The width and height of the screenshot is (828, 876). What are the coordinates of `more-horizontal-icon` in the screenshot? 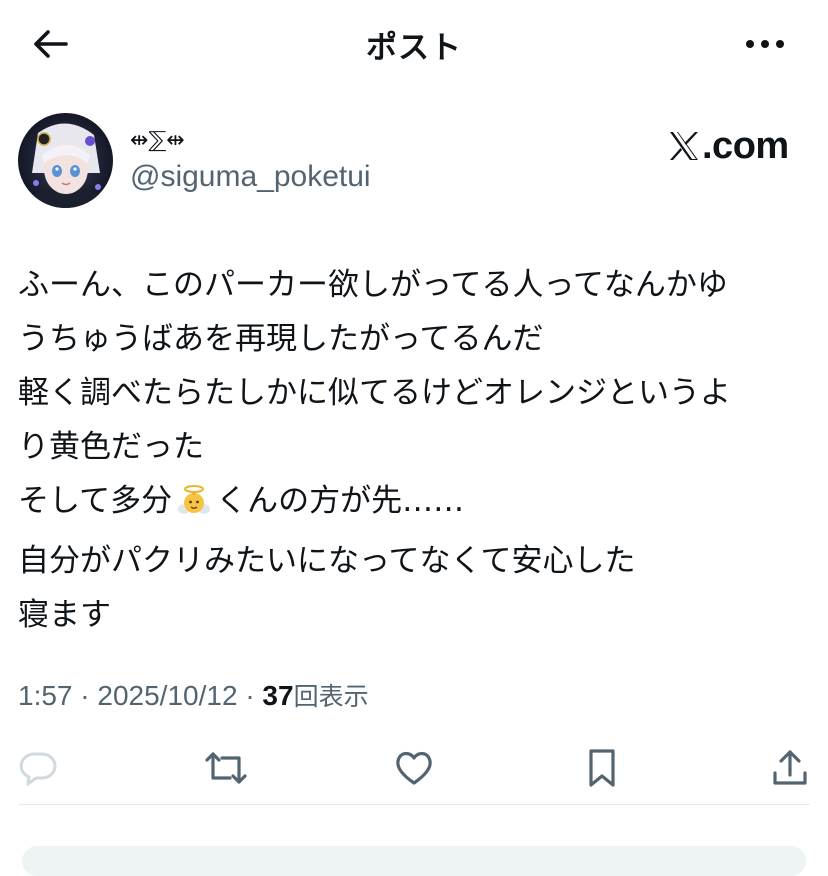 It's located at (765, 44).